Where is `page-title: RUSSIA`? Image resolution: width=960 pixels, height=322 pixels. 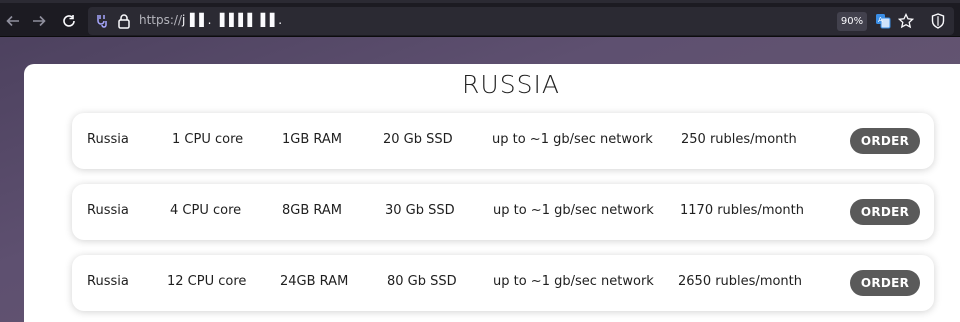 page-title: RUSSIA is located at coordinates (511, 84).